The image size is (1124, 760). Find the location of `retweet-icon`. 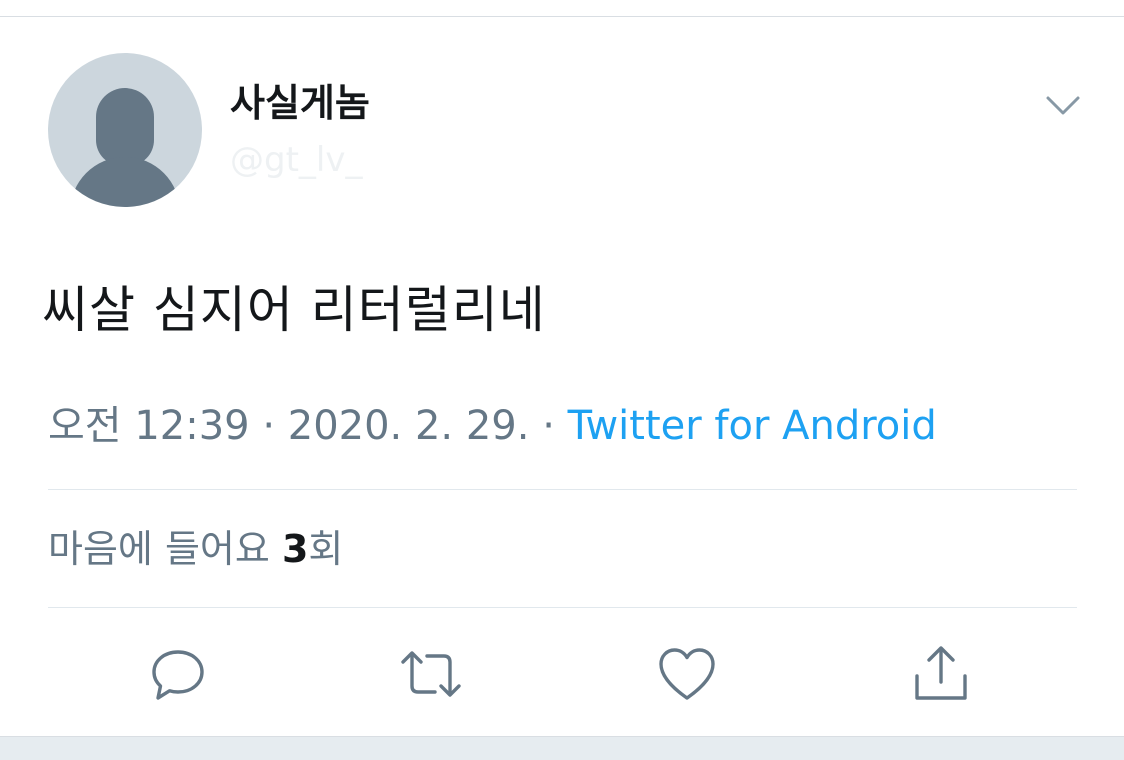

retweet-icon is located at coordinates (431, 674).